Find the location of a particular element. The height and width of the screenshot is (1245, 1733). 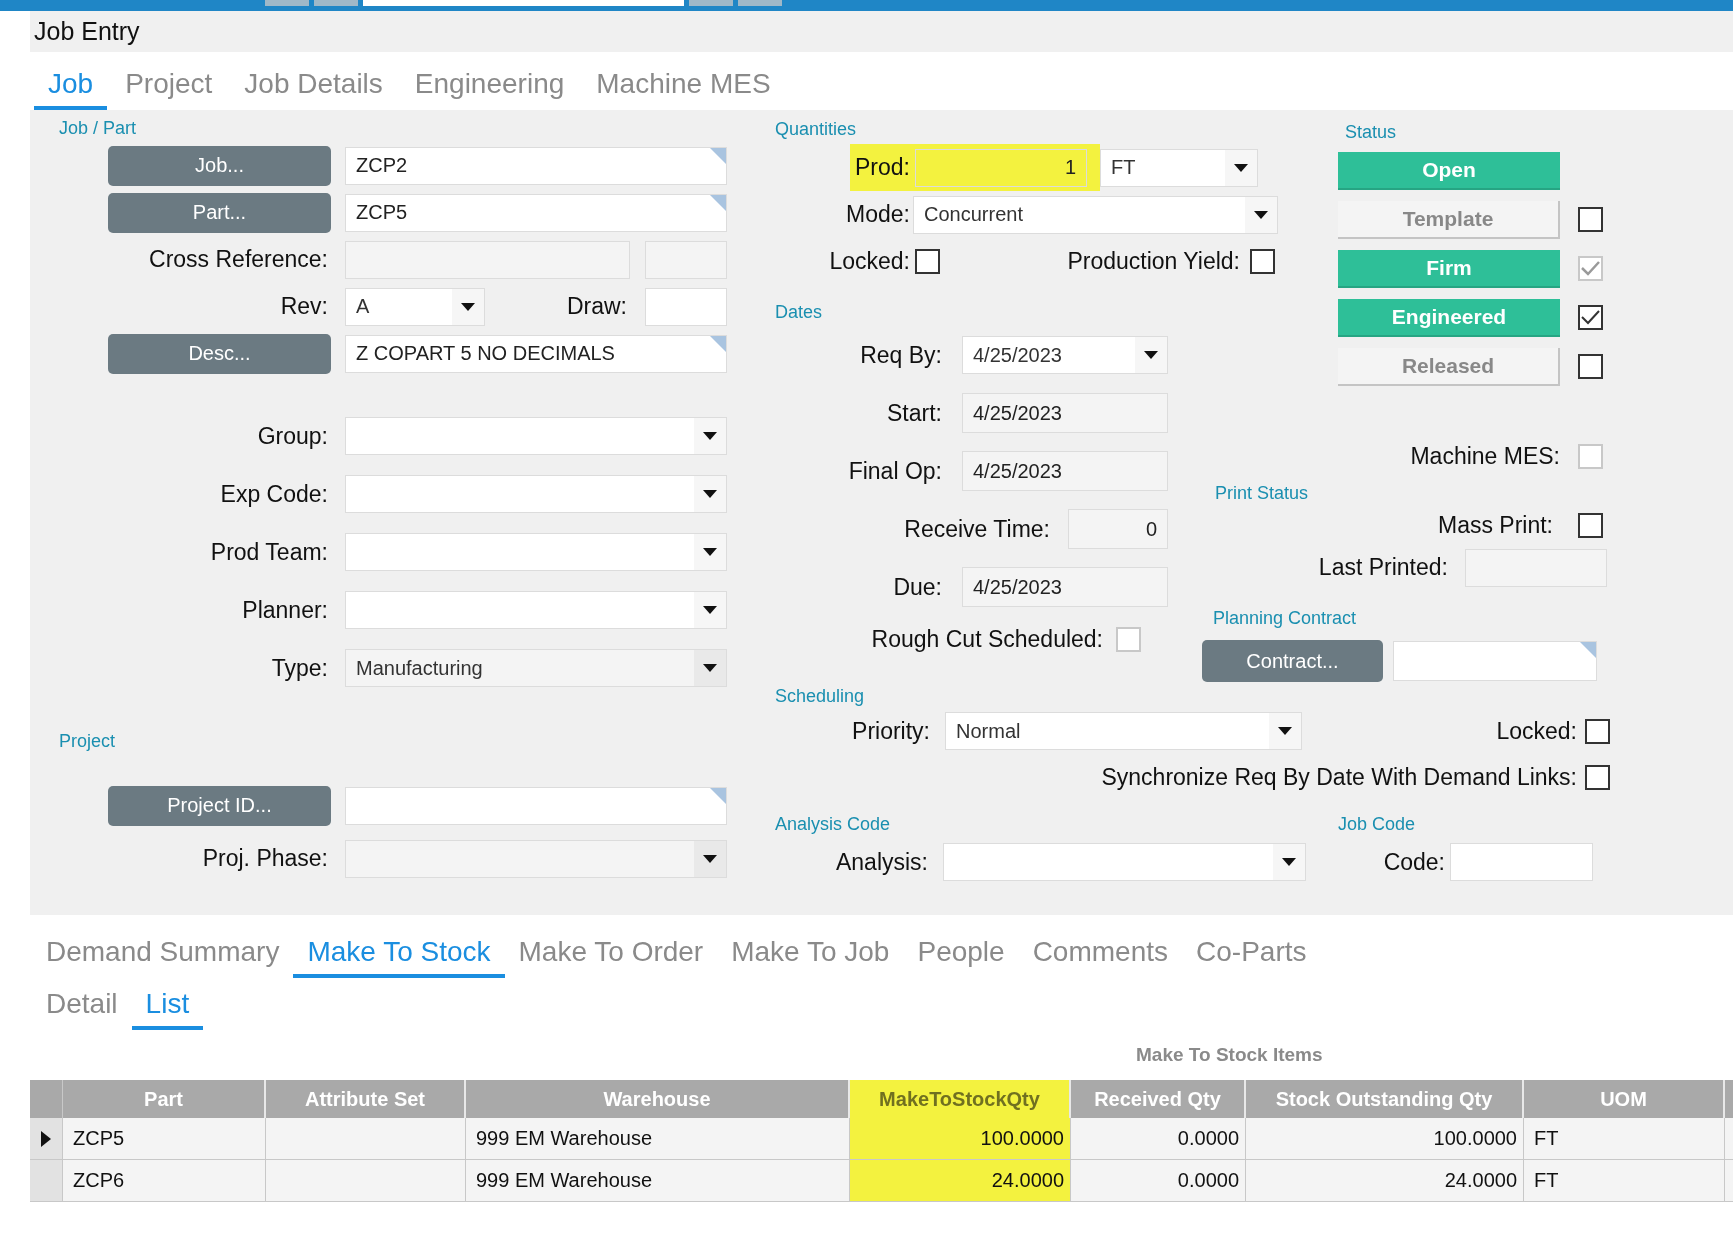

dropdown-field: A is located at coordinates (415, 306).